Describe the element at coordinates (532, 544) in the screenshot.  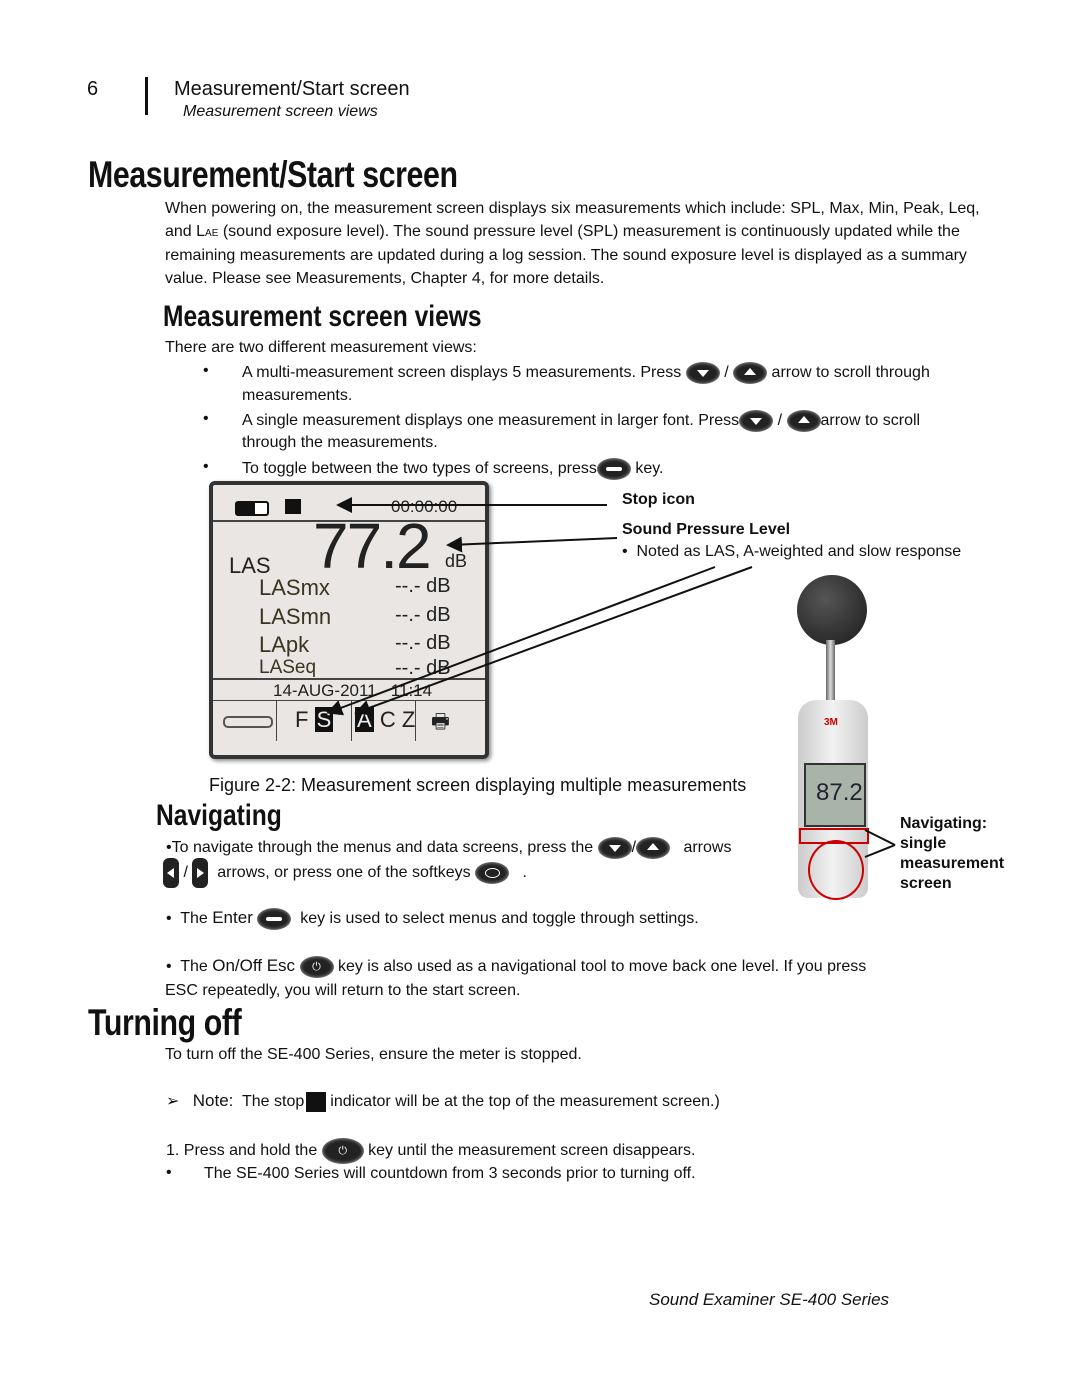
I see `spl-arrow` at that location.